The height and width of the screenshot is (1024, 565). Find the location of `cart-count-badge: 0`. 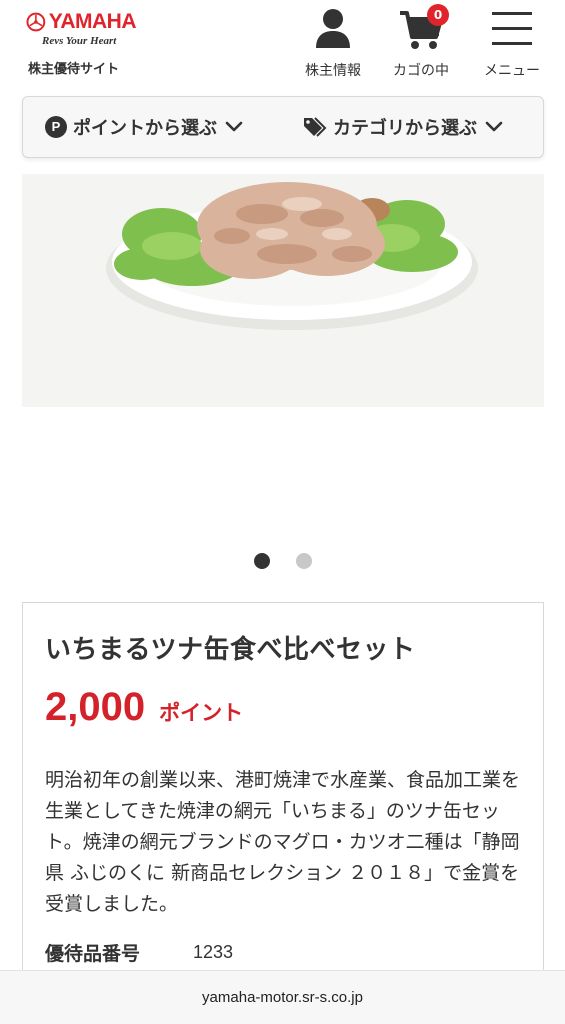

cart-count-badge: 0 is located at coordinates (438, 15).